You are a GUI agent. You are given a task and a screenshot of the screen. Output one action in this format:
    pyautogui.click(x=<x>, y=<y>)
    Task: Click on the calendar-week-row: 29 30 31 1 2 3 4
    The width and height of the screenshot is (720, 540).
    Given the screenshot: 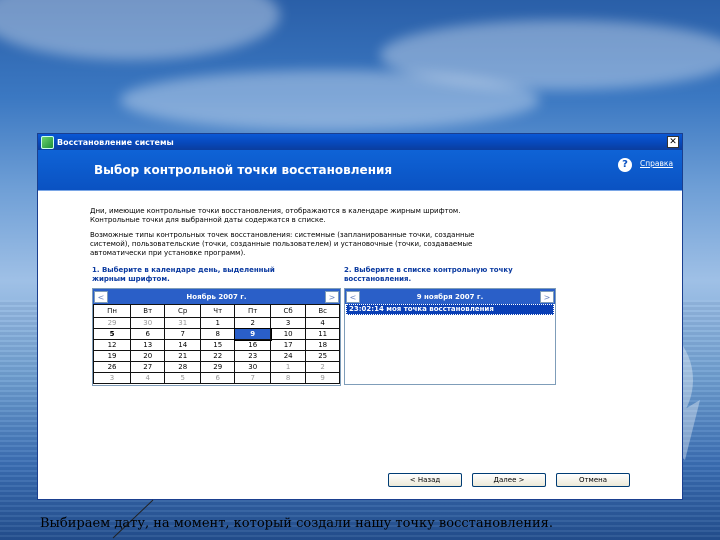 What is the action you would take?
    pyautogui.click(x=216, y=323)
    